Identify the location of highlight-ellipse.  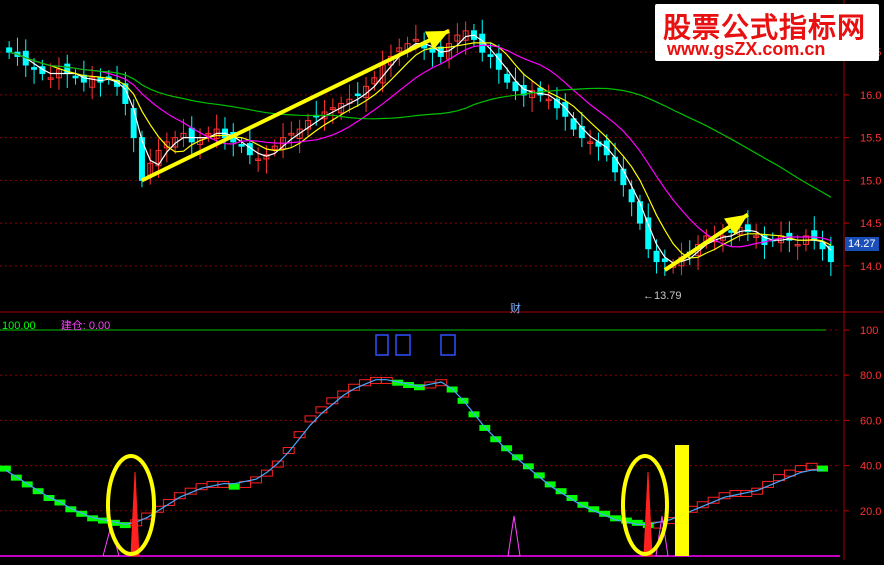
(131, 505).